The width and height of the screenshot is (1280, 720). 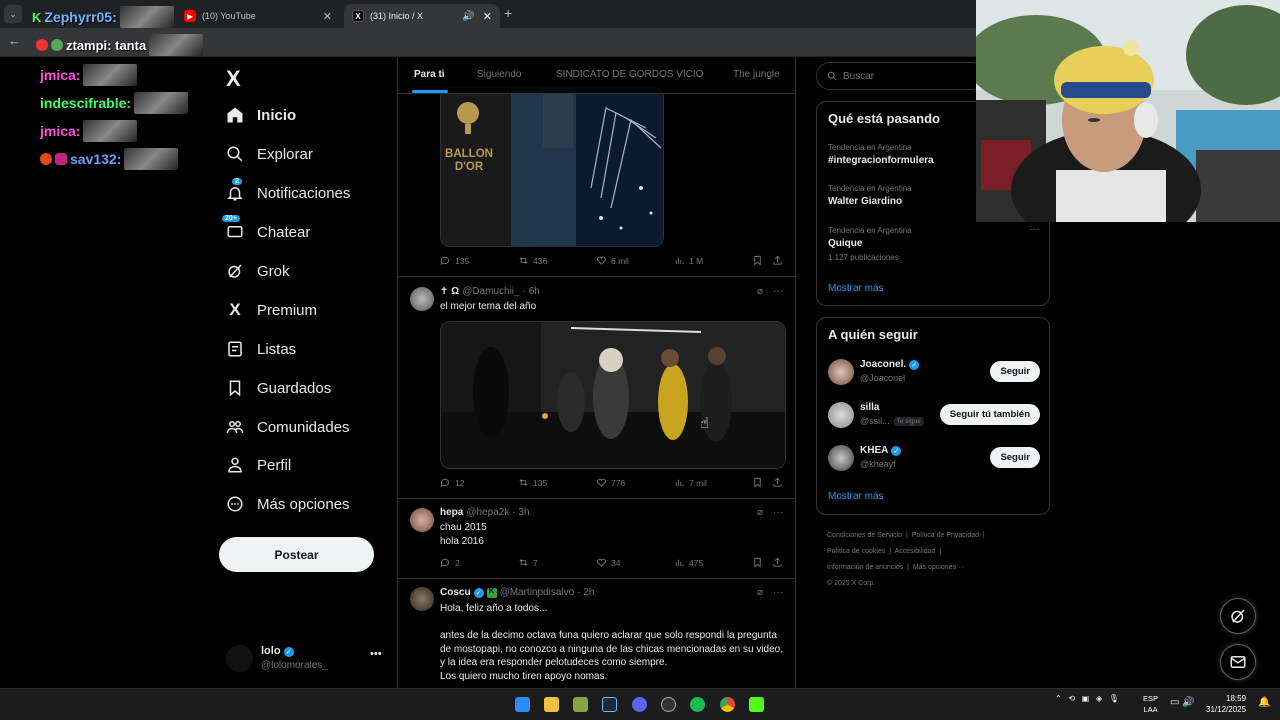 I want to click on reply-button: 135, so click(x=454, y=260).